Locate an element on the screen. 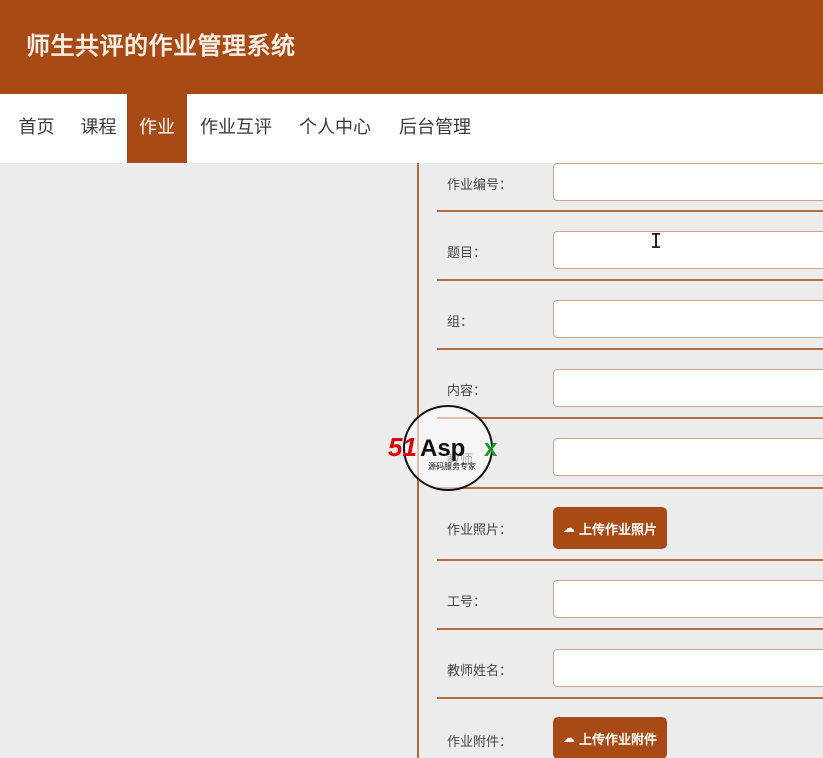  nav-item-personal-center: 个人中心 is located at coordinates (335, 128).